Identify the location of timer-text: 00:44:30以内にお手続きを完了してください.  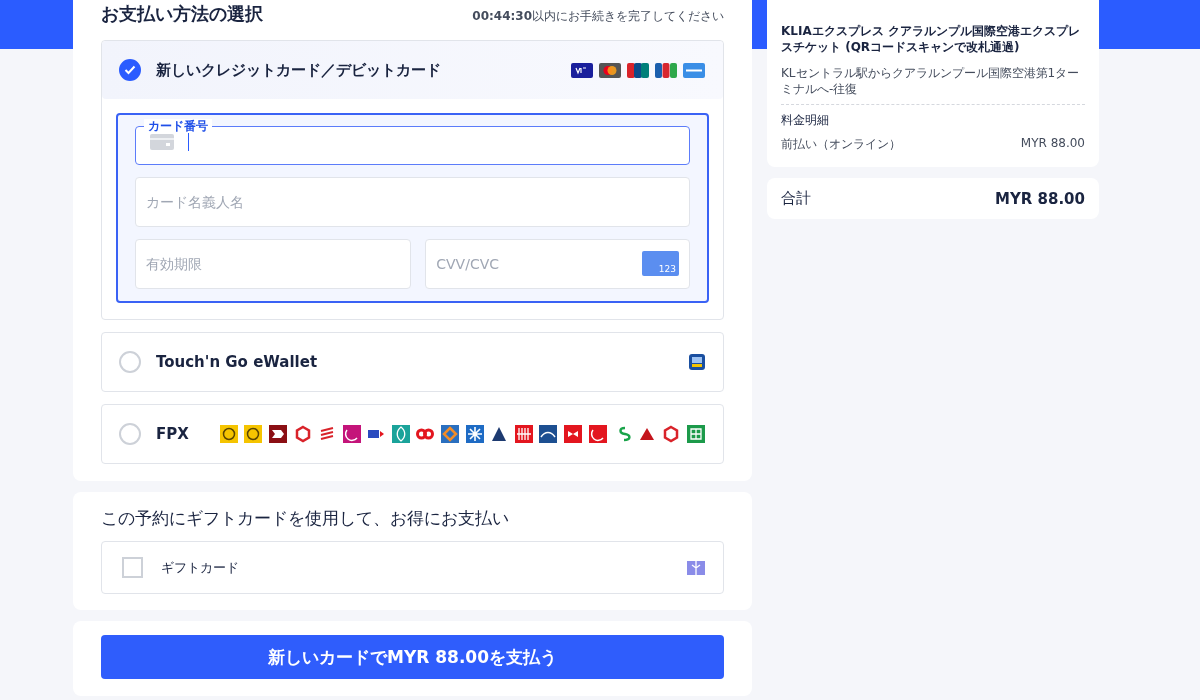
(598, 16).